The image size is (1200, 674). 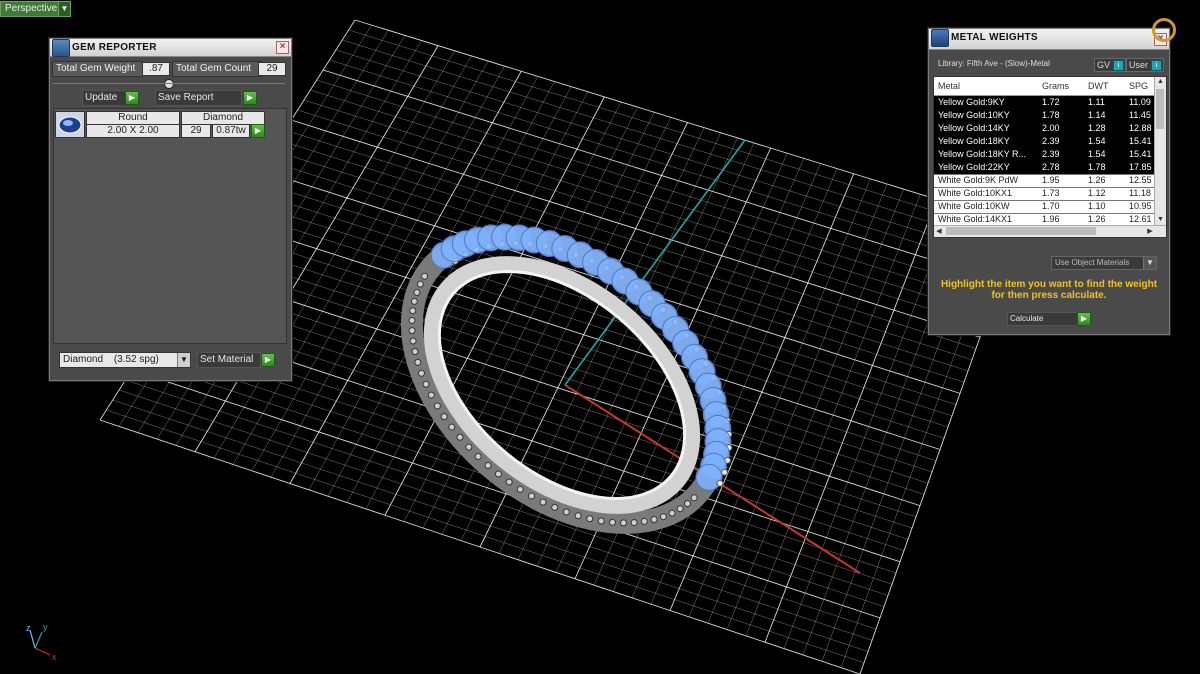 I want to click on metal-table-row: White Gold:10KW 1.70 1.10 10.95, so click(x=1044, y=207).